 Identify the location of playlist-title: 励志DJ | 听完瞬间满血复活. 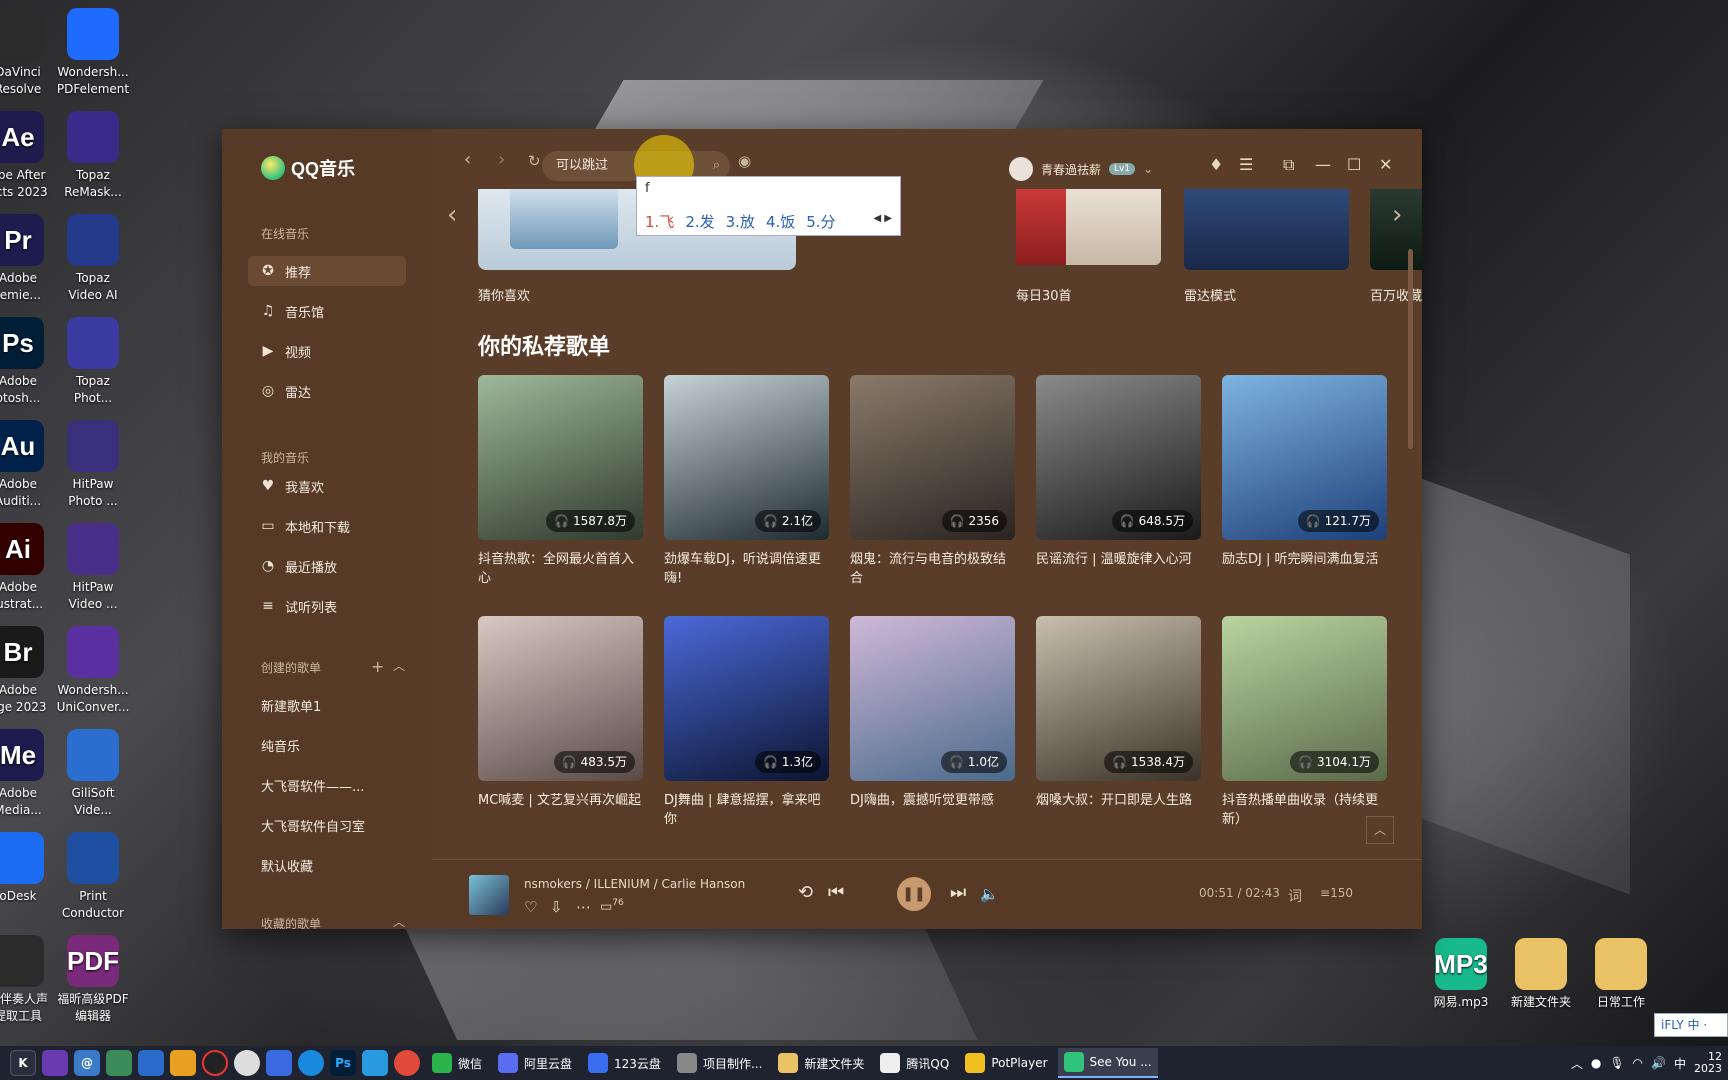
(1304, 569).